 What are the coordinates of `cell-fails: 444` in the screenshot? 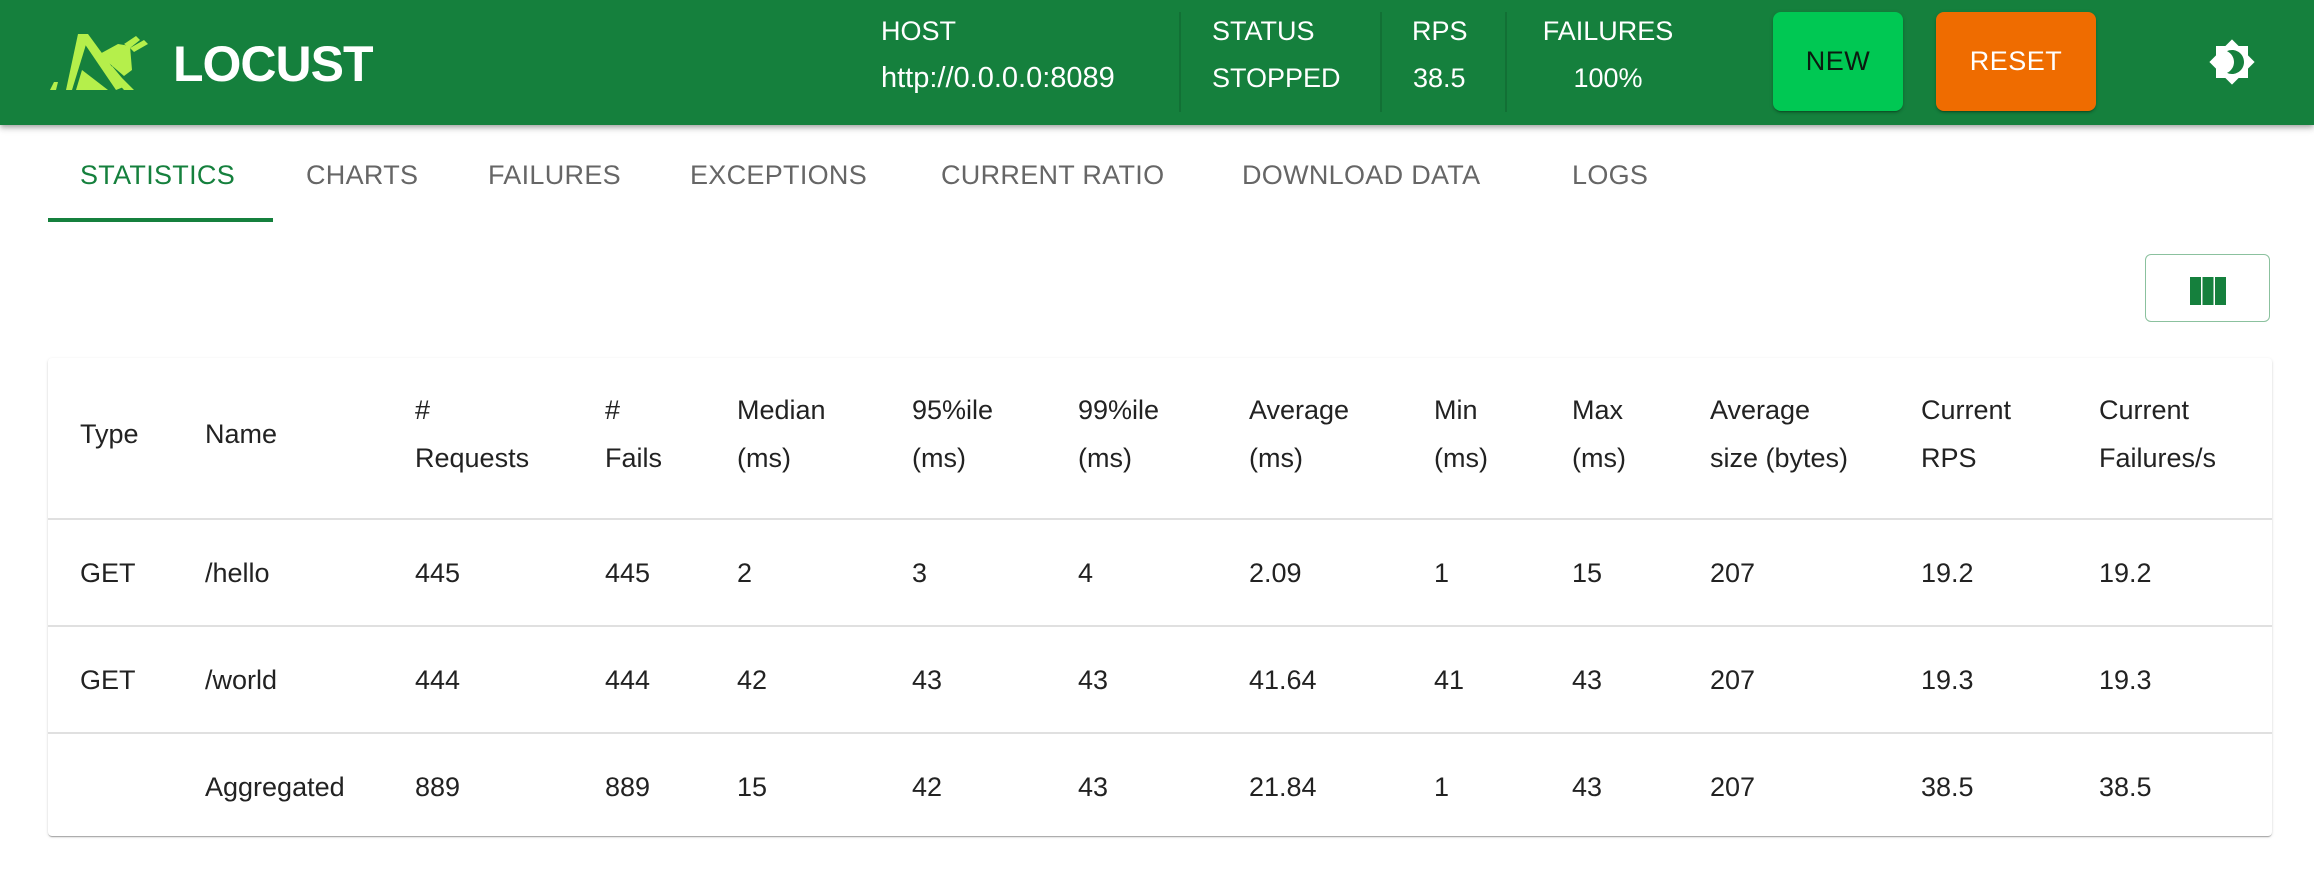 It's located at (628, 680).